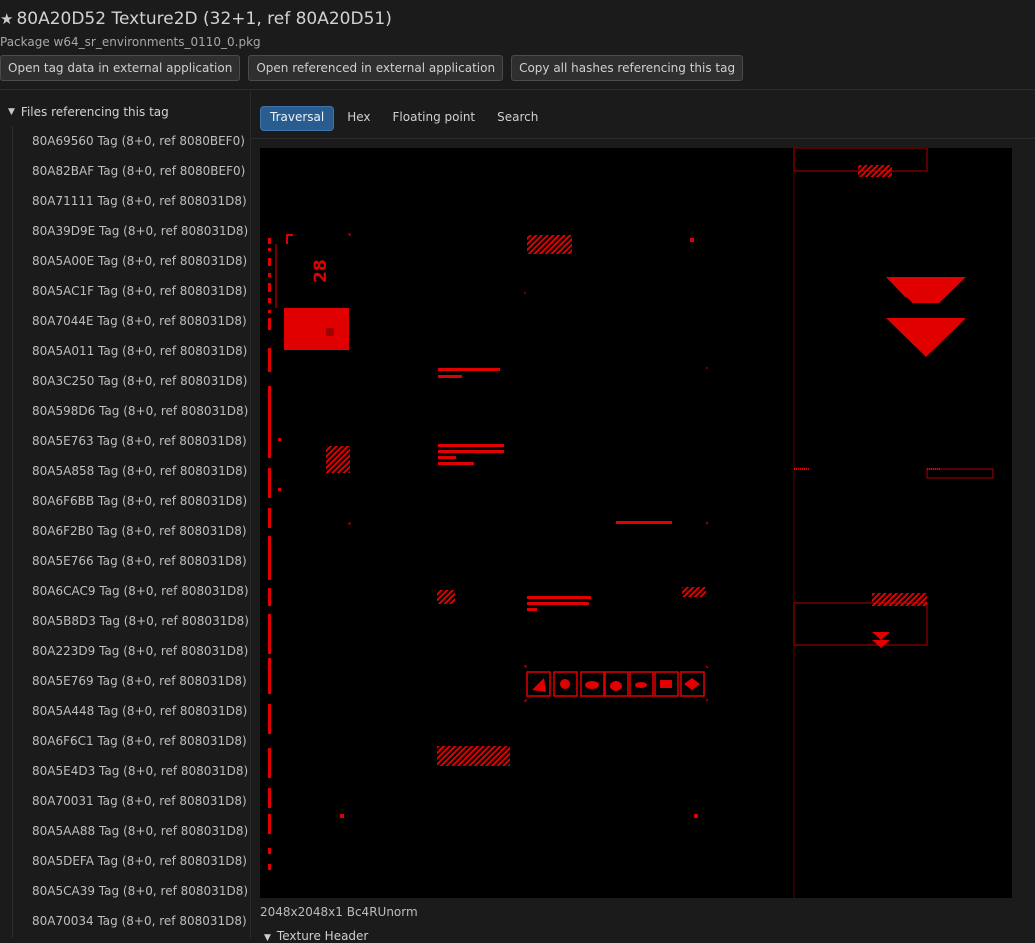 The height and width of the screenshot is (943, 1035). What do you see at coordinates (132, 411) in the screenshot?
I see `reference-list-item: 80A598D6 Tag (8+0, ref 808031D8)` at bounding box center [132, 411].